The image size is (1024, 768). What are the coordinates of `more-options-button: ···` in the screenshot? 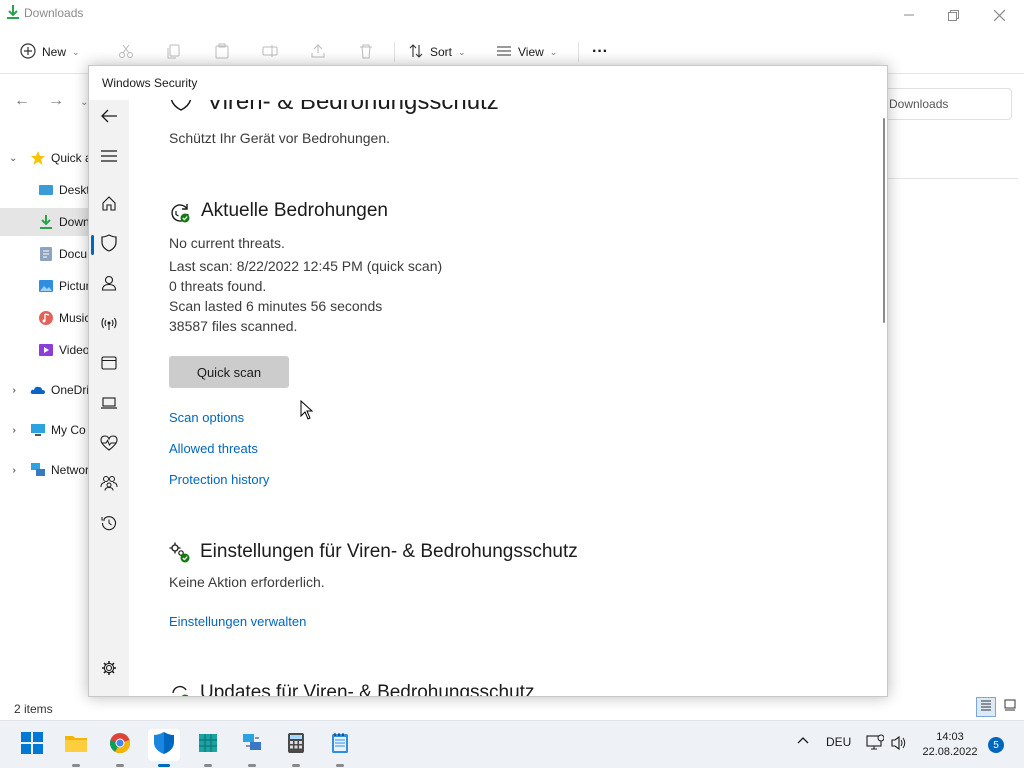 It's located at (600, 52).